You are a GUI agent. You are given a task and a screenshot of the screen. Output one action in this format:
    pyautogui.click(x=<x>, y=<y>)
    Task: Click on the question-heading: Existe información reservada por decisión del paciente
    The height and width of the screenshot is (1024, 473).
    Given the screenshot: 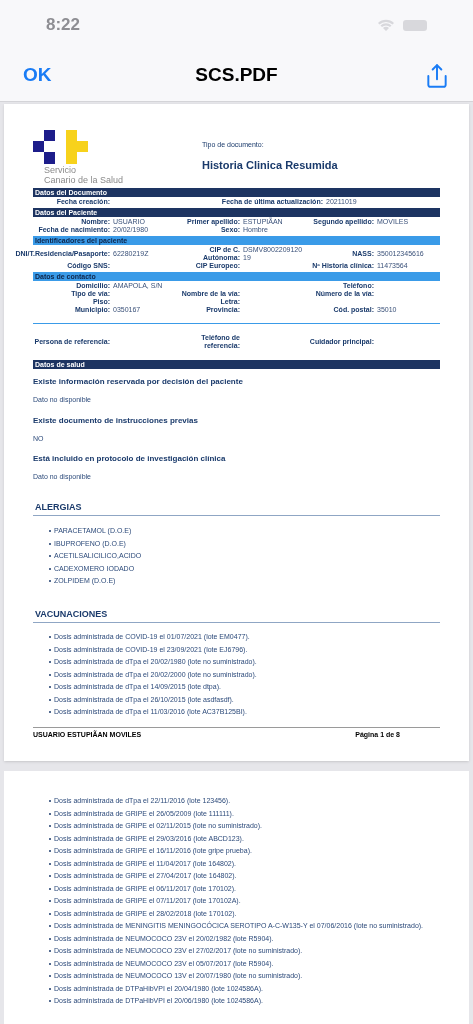 What is the action you would take?
    pyautogui.click(x=138, y=382)
    